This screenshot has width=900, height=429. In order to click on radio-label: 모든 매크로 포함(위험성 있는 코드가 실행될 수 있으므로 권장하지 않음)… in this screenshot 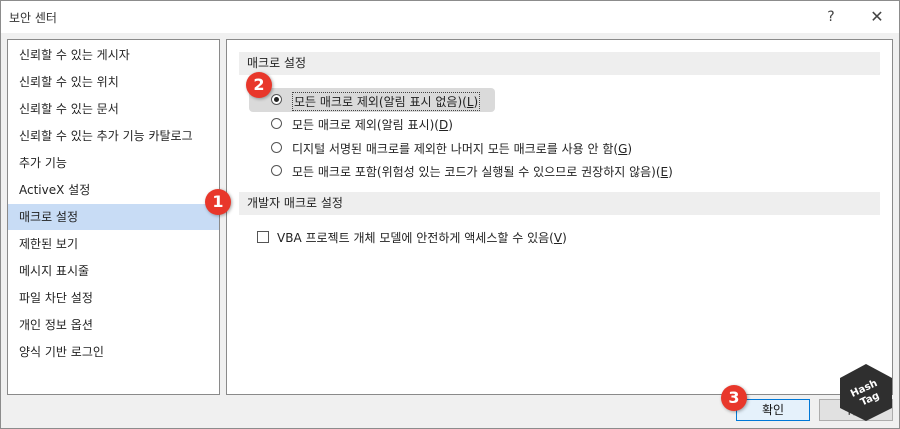, I will do `click(482, 172)`.